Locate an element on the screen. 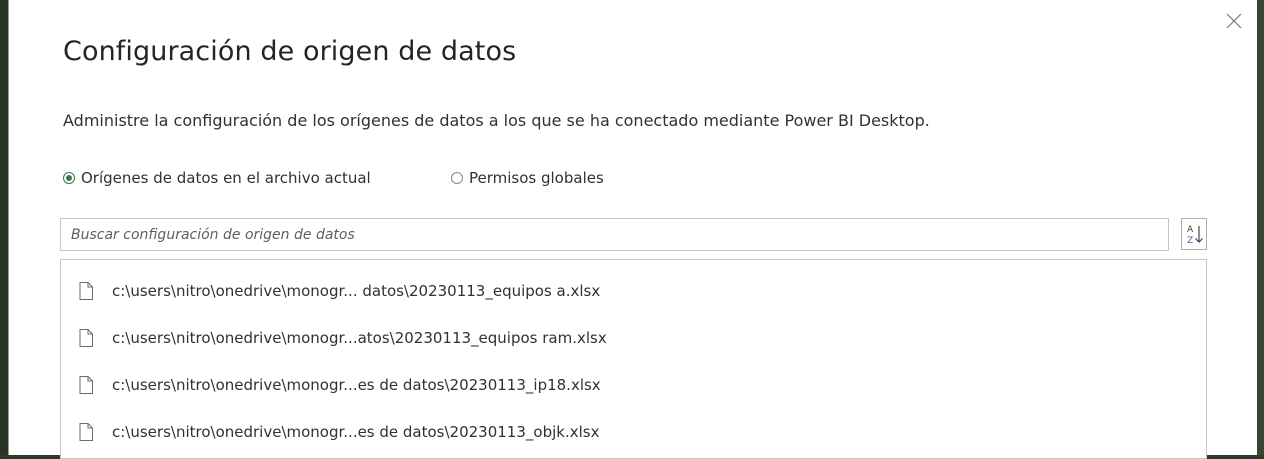 This screenshot has width=1264, height=459. sort-az-icon: A Z is located at coordinates (1195, 235).